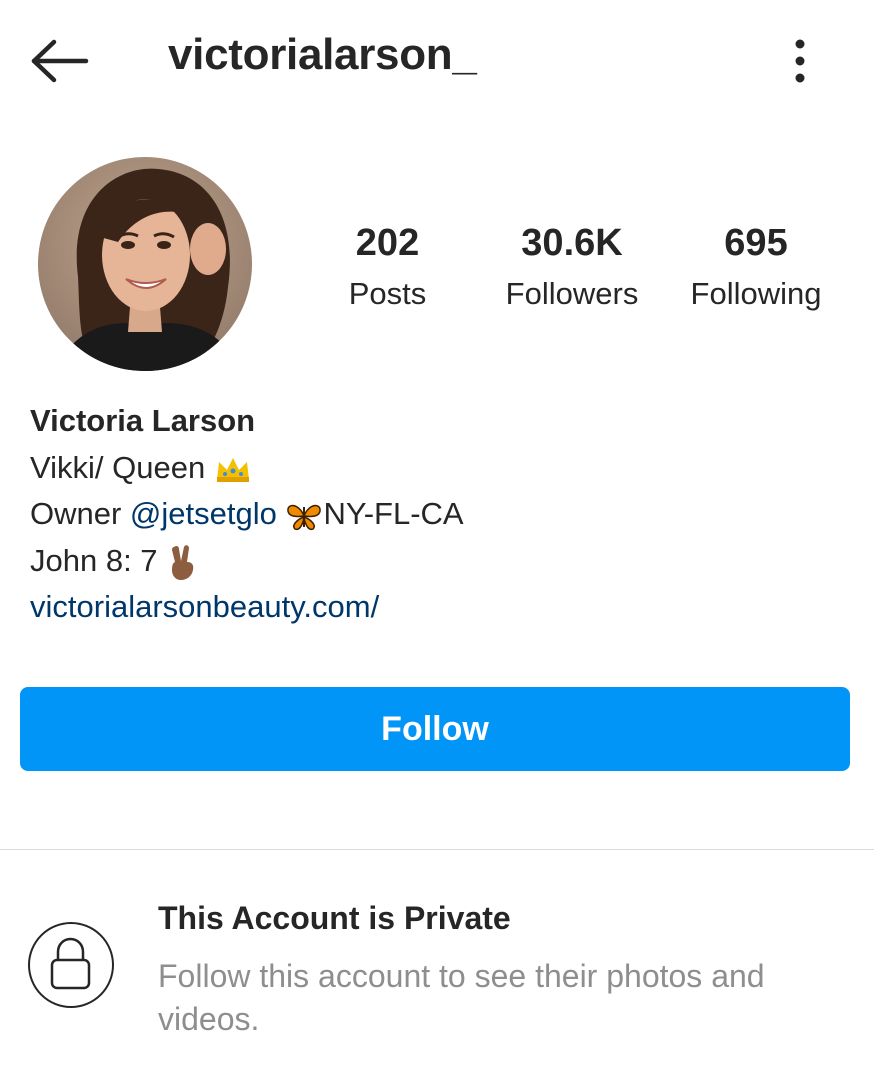 Image resolution: width=874 pixels, height=1076 pixels. I want to click on bio-line-1: Vikki/ Queen, so click(247, 468).